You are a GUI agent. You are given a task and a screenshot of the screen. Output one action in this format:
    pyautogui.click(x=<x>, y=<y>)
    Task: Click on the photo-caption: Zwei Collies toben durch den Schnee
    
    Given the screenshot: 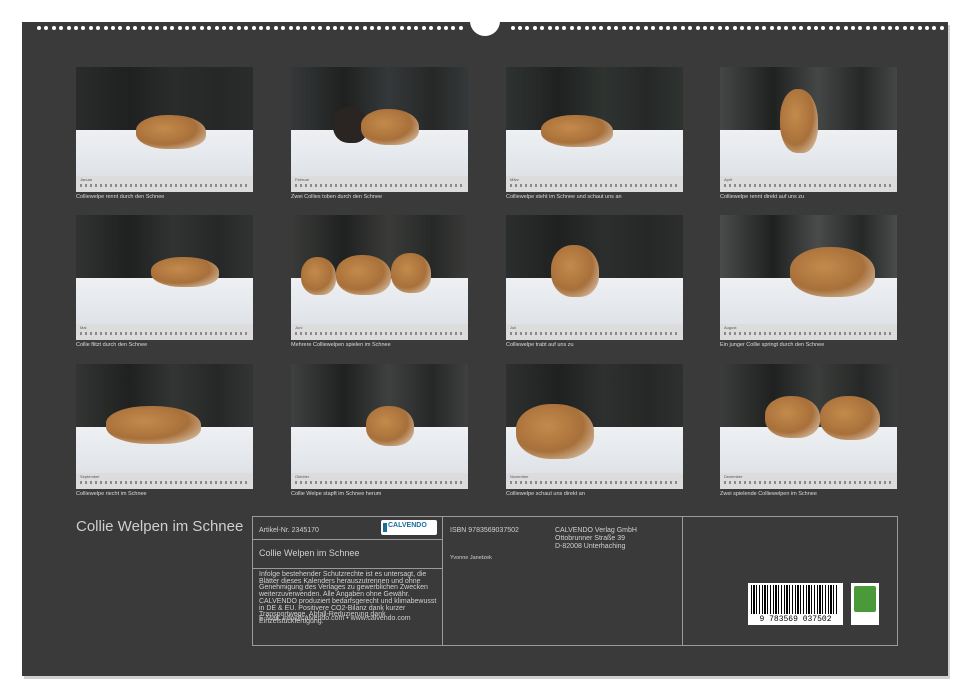 What is the action you would take?
    pyautogui.click(x=337, y=197)
    